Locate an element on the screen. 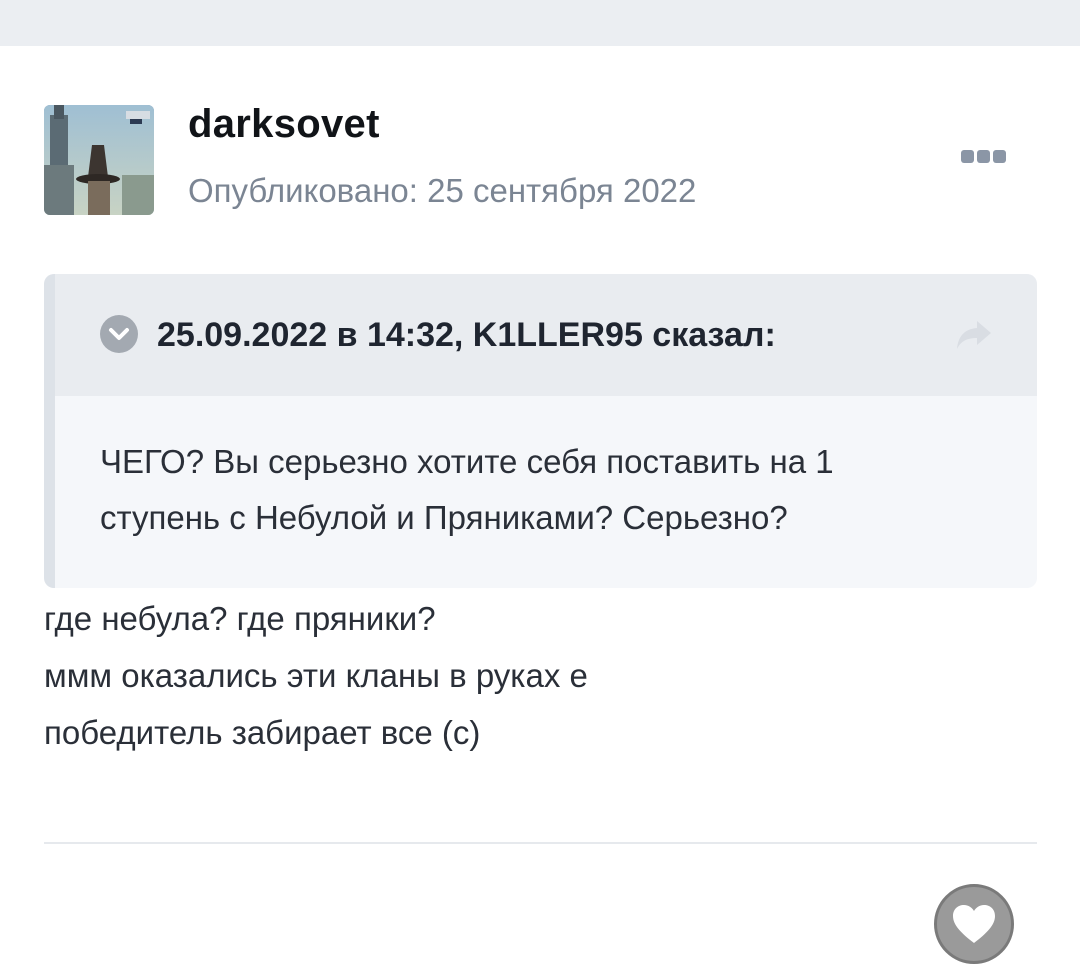 The image size is (1080, 968). author-name: darksovet is located at coordinates (284, 124).